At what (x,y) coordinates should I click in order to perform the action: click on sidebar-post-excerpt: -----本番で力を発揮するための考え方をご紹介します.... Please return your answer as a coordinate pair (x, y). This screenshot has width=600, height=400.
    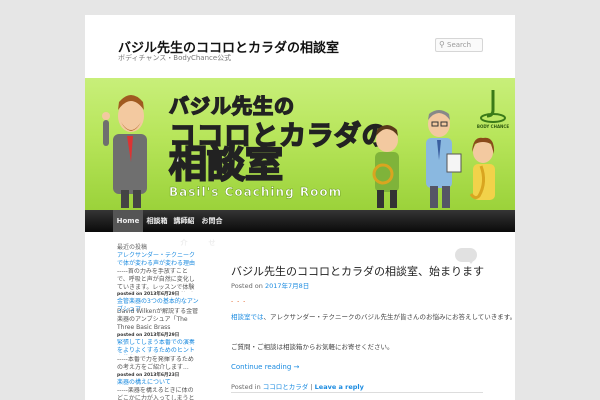
    Looking at the image, I should click on (155, 363).